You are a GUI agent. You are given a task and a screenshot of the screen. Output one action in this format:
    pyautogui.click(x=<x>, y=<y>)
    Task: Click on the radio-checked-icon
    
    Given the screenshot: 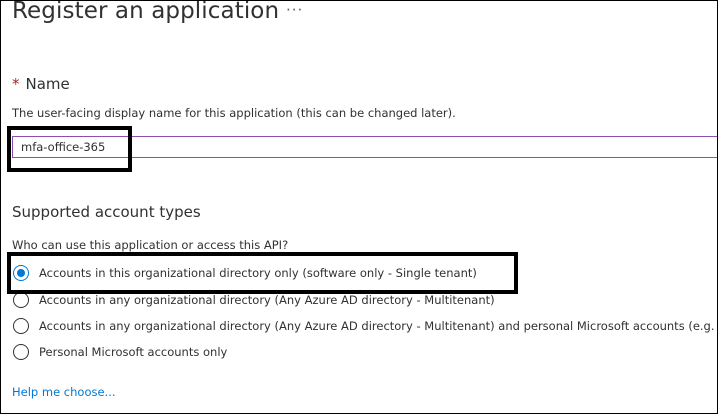 What is the action you would take?
    pyautogui.click(x=21, y=273)
    